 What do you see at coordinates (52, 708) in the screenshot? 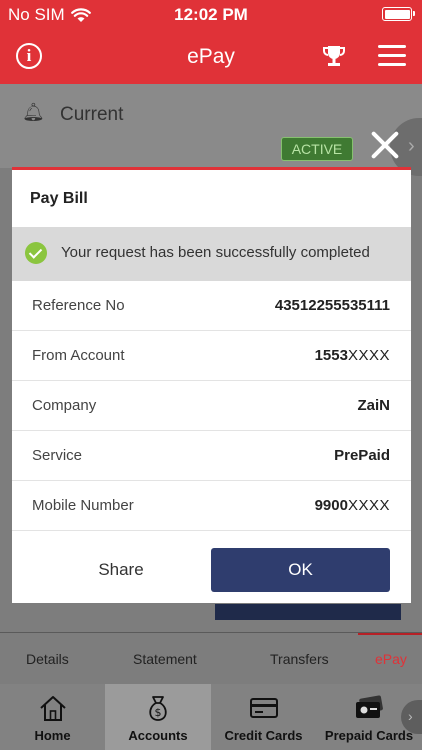
I see `home-icon` at bounding box center [52, 708].